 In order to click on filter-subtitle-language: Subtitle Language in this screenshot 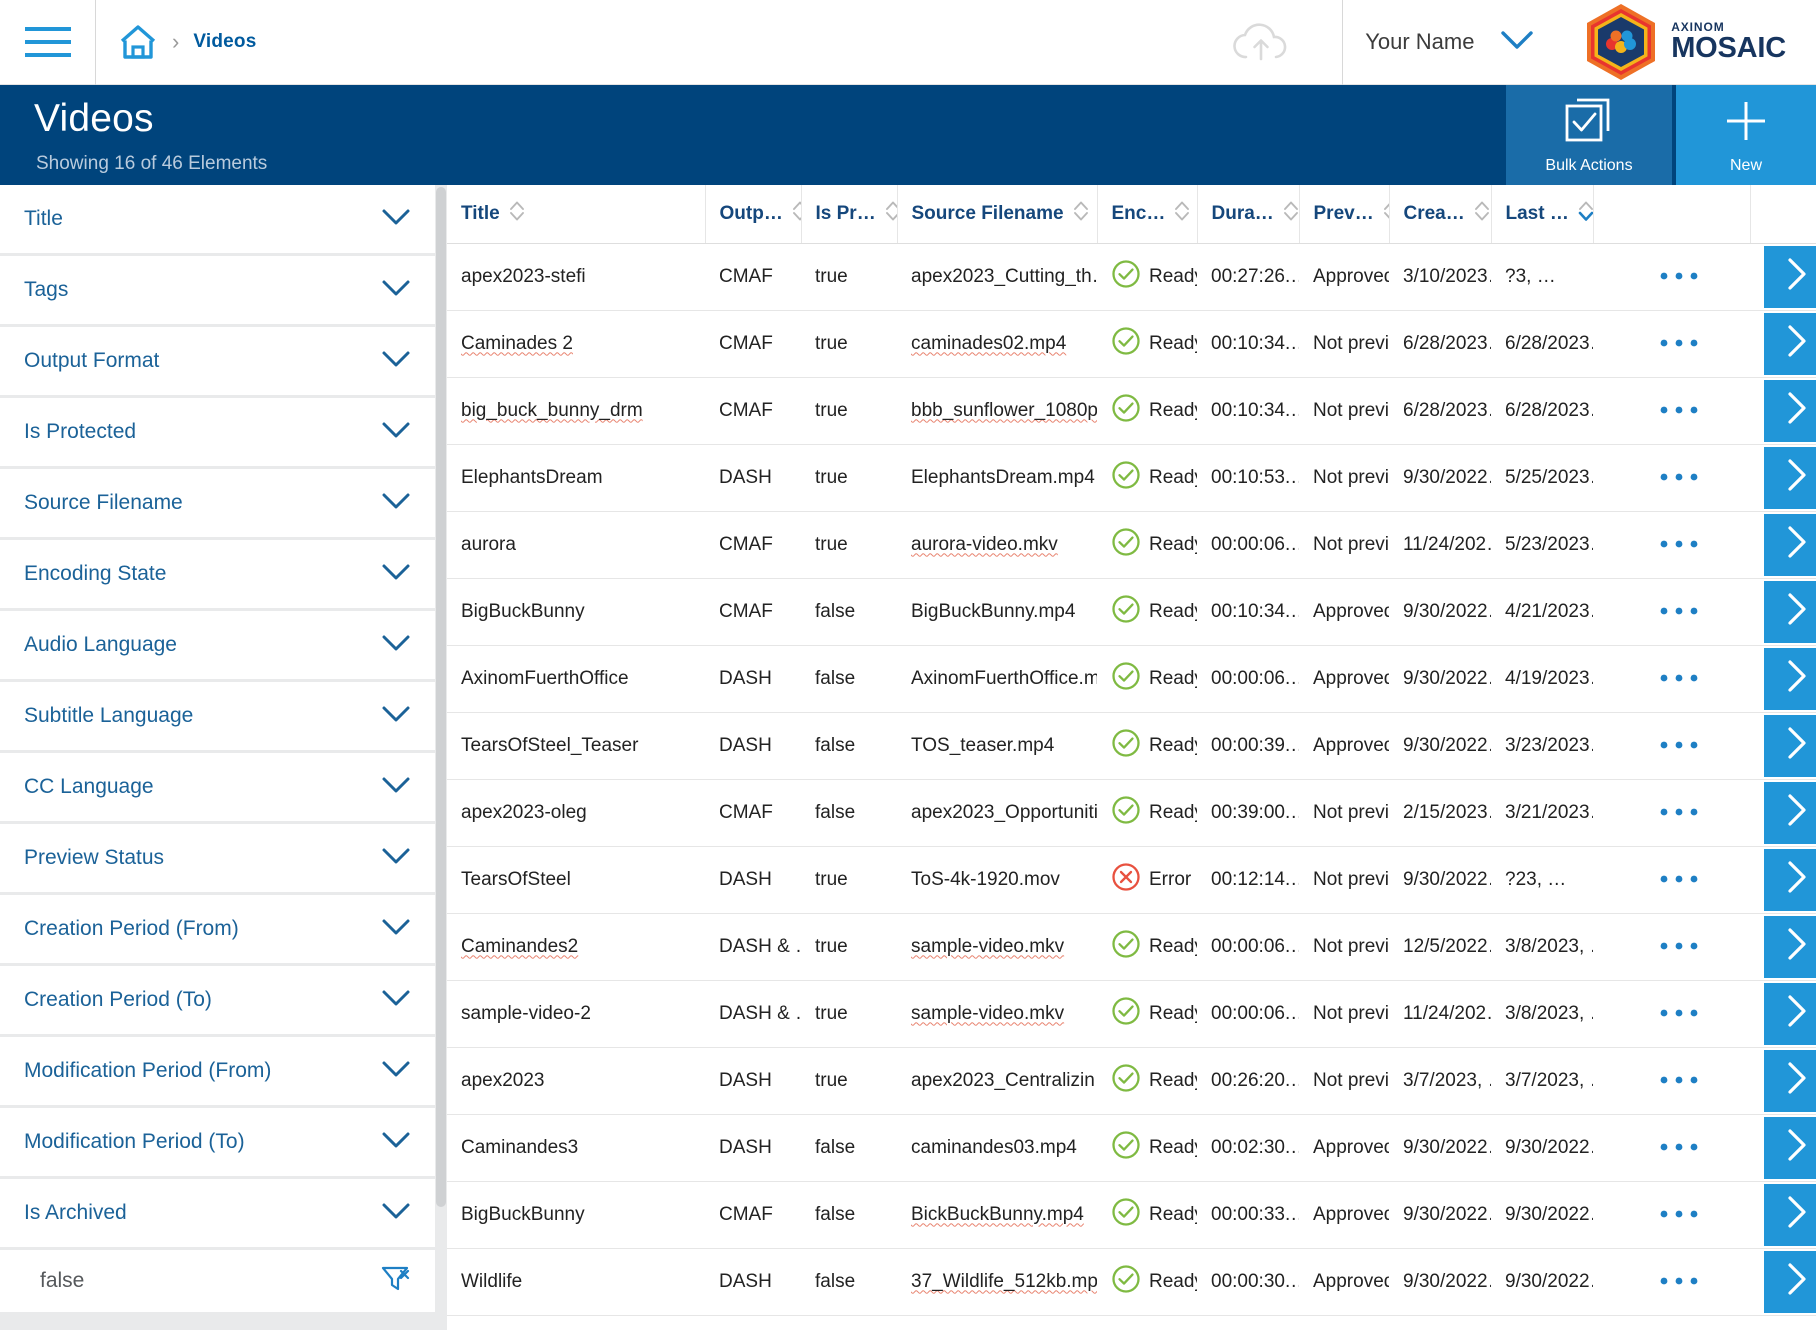, I will do `click(223, 716)`.